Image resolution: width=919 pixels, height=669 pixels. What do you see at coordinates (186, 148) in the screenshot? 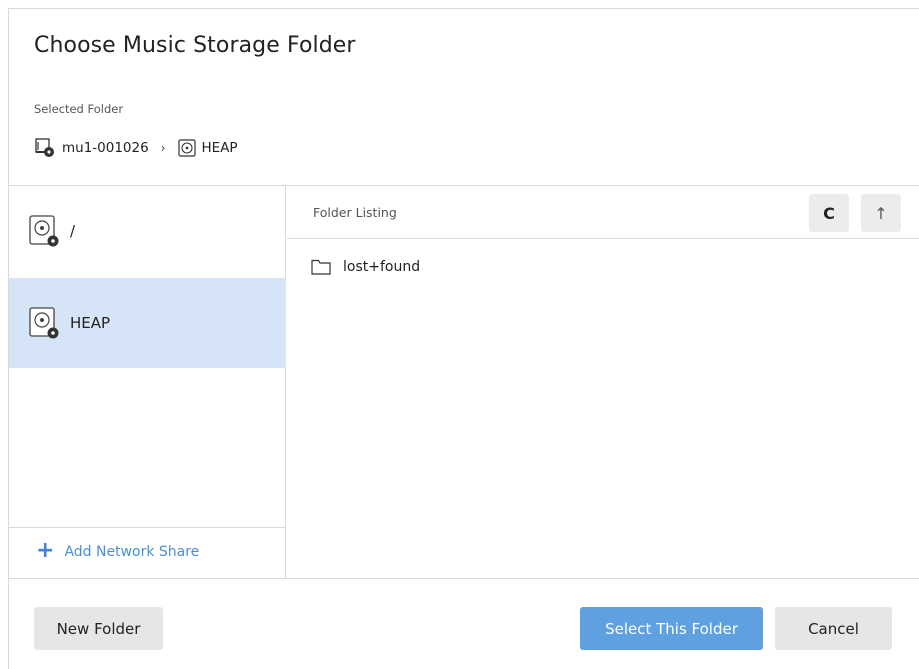
I see `disk-icon` at bounding box center [186, 148].